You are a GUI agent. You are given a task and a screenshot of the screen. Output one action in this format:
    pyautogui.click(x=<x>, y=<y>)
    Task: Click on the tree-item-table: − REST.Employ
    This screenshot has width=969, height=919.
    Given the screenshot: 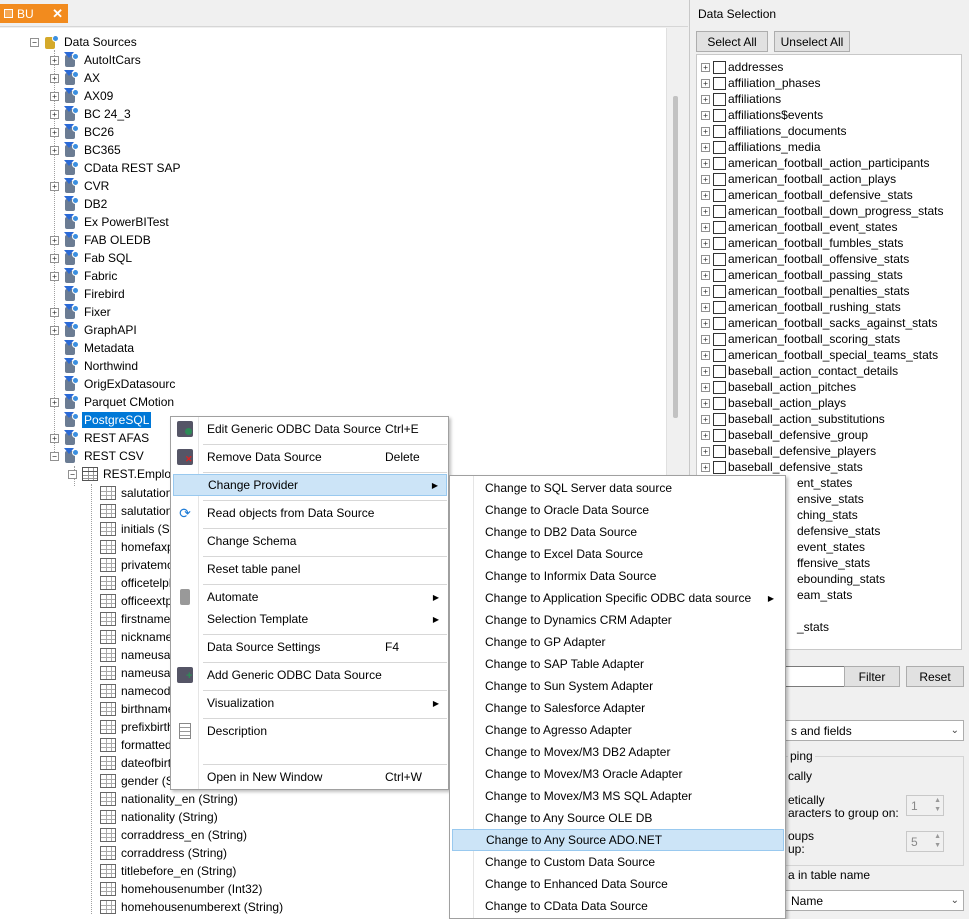 What is the action you would take?
    pyautogui.click(x=123, y=474)
    